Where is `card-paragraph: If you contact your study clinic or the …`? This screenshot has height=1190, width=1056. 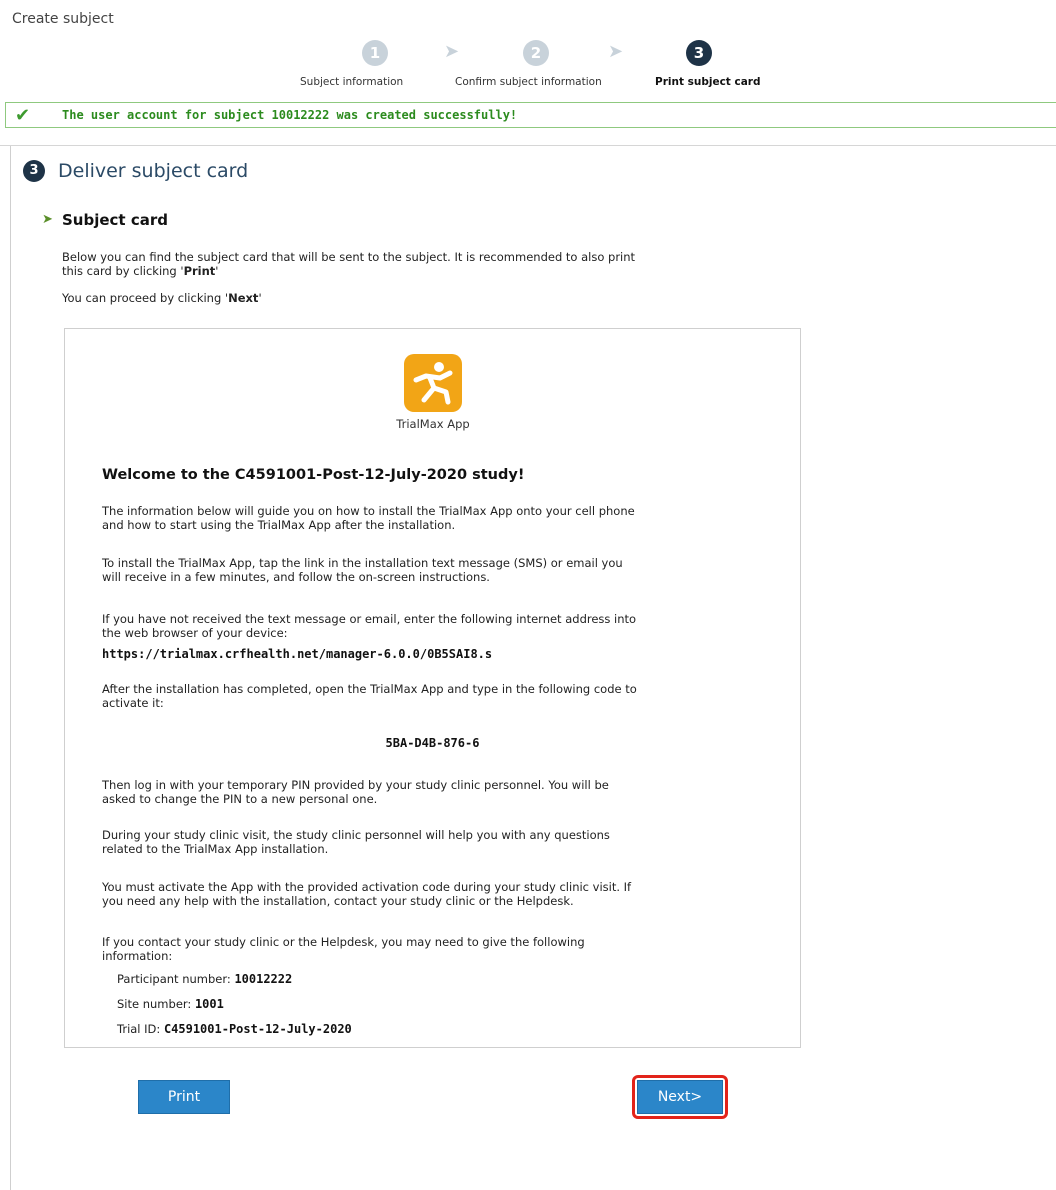 card-paragraph: If you contact your study clinic or the … is located at coordinates (343, 949).